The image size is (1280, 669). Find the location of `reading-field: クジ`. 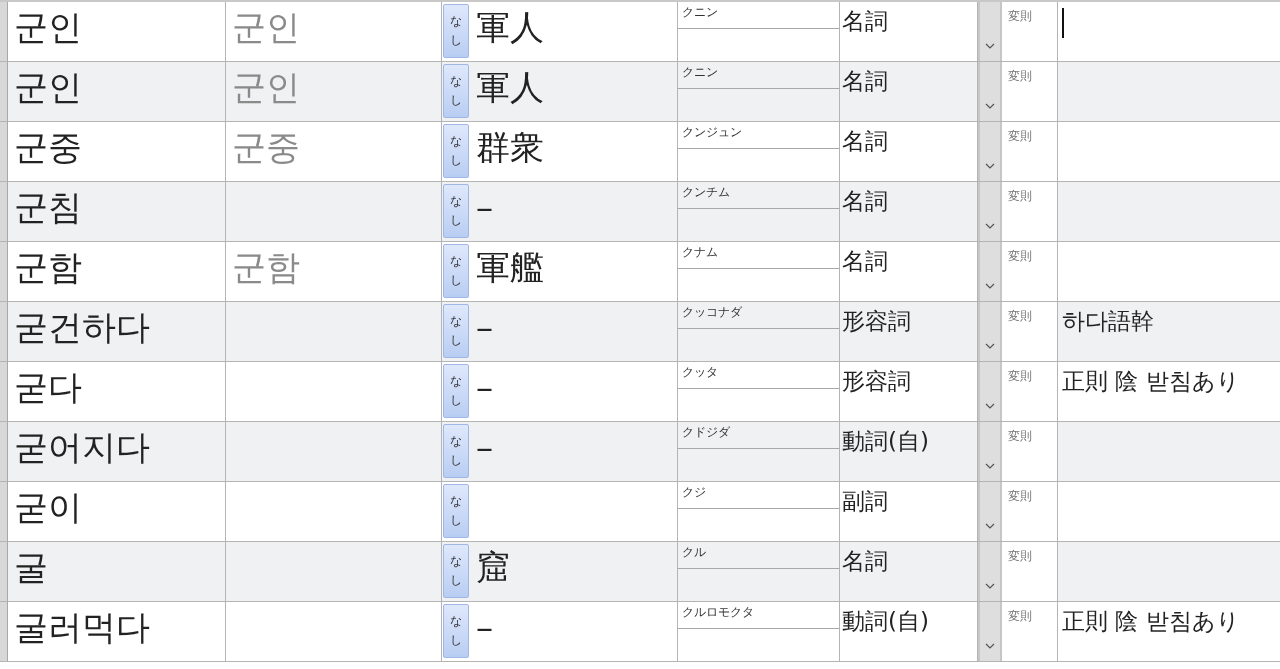

reading-field: クジ is located at coordinates (758, 495).